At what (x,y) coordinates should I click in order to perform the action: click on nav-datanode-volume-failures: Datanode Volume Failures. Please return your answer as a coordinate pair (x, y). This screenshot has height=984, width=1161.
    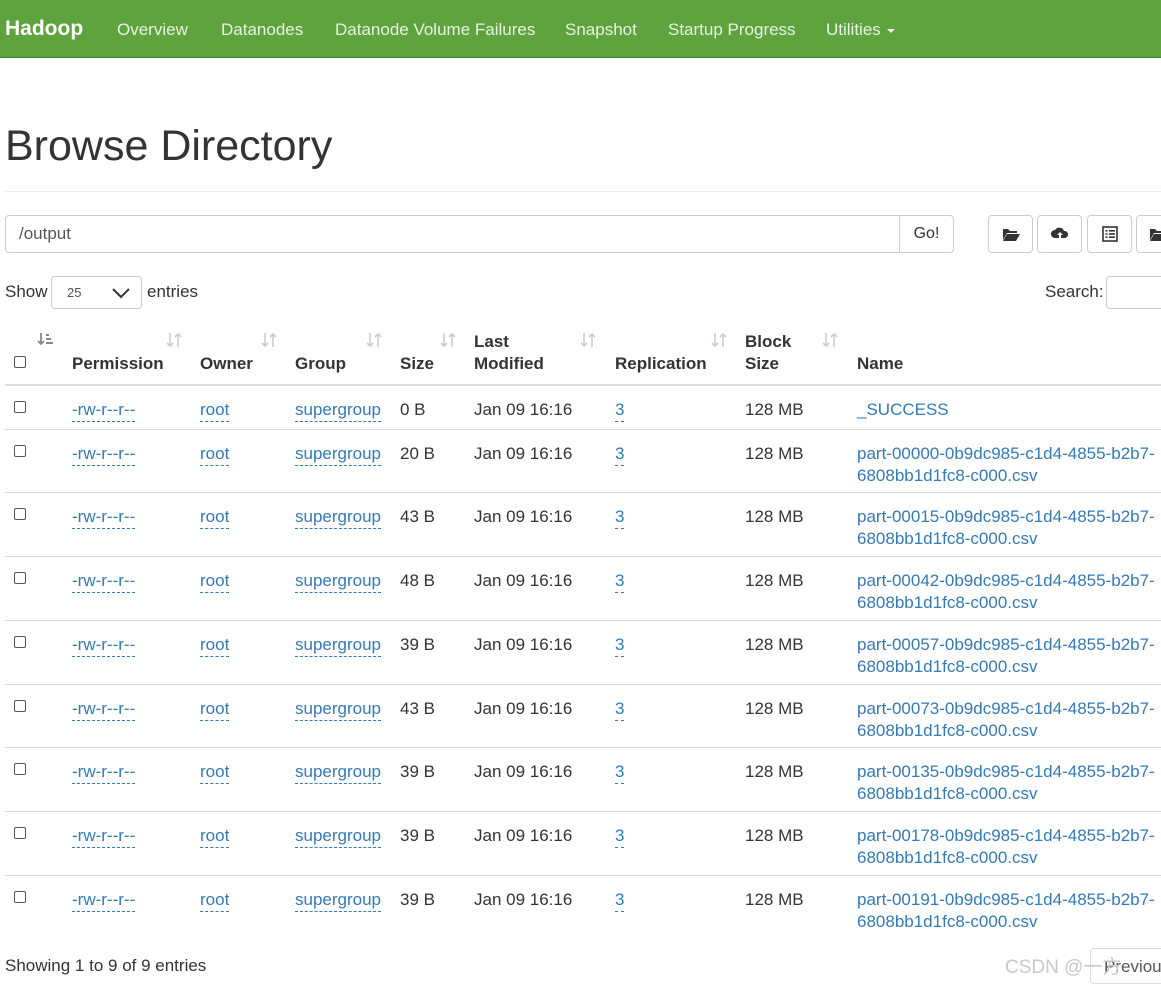
    Looking at the image, I should click on (435, 30).